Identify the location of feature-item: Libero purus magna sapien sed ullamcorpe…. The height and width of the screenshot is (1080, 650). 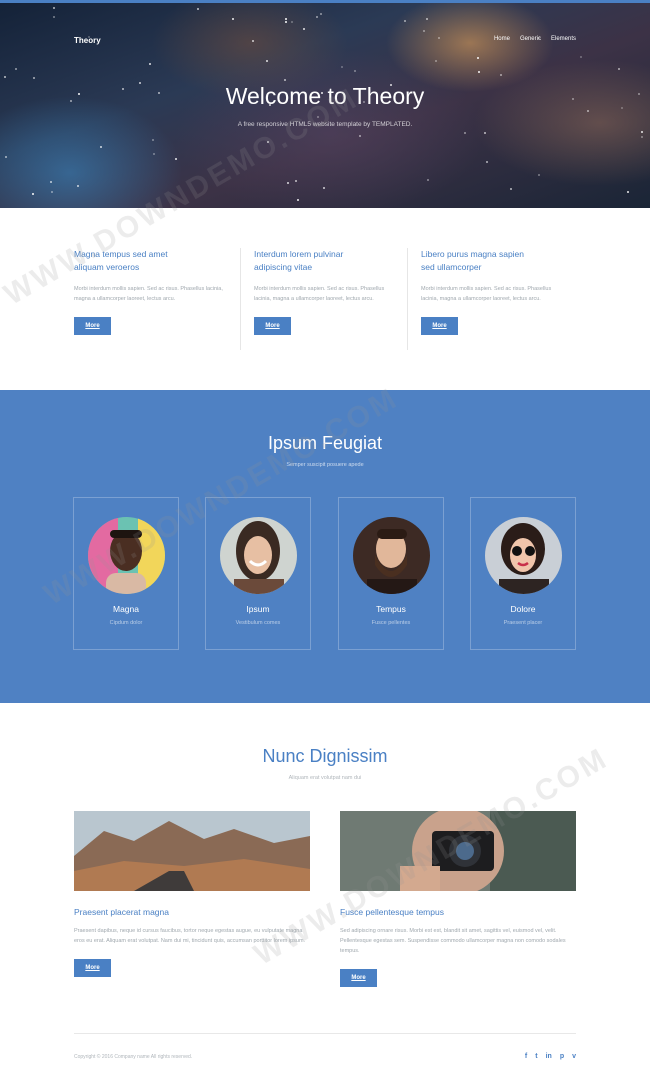
(491, 303).